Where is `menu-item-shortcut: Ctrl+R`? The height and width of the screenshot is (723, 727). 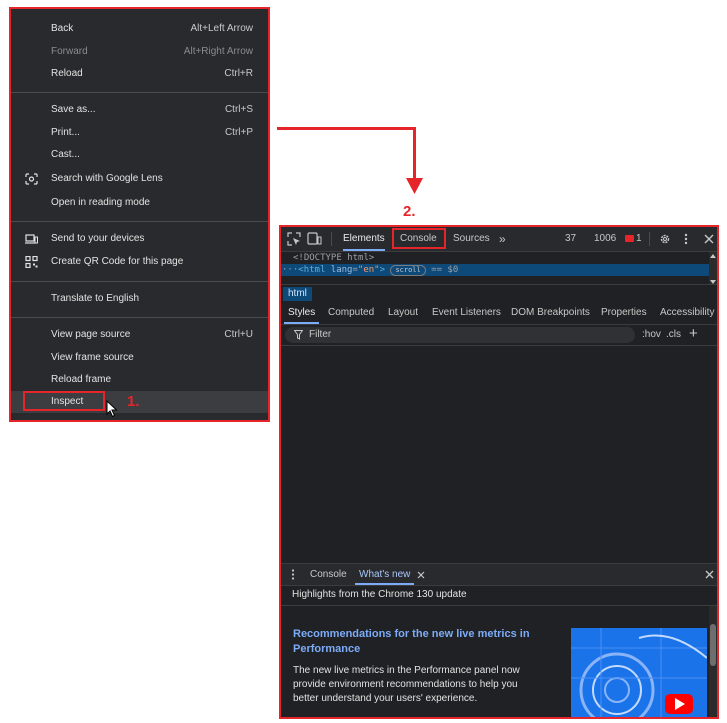 menu-item-shortcut: Ctrl+R is located at coordinates (238, 73).